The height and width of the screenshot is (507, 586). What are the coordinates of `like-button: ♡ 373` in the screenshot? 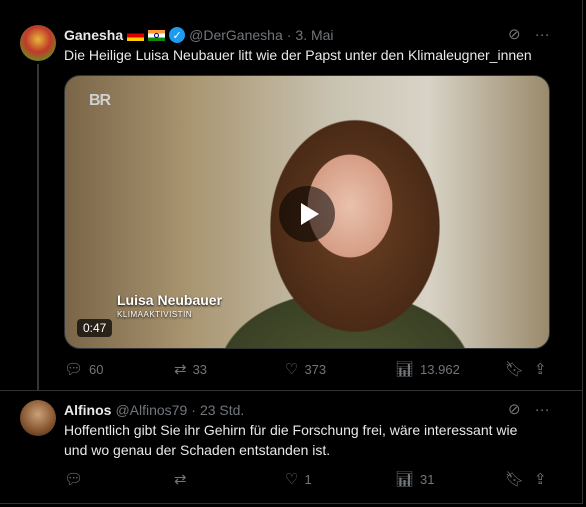 It's located at (305, 369).